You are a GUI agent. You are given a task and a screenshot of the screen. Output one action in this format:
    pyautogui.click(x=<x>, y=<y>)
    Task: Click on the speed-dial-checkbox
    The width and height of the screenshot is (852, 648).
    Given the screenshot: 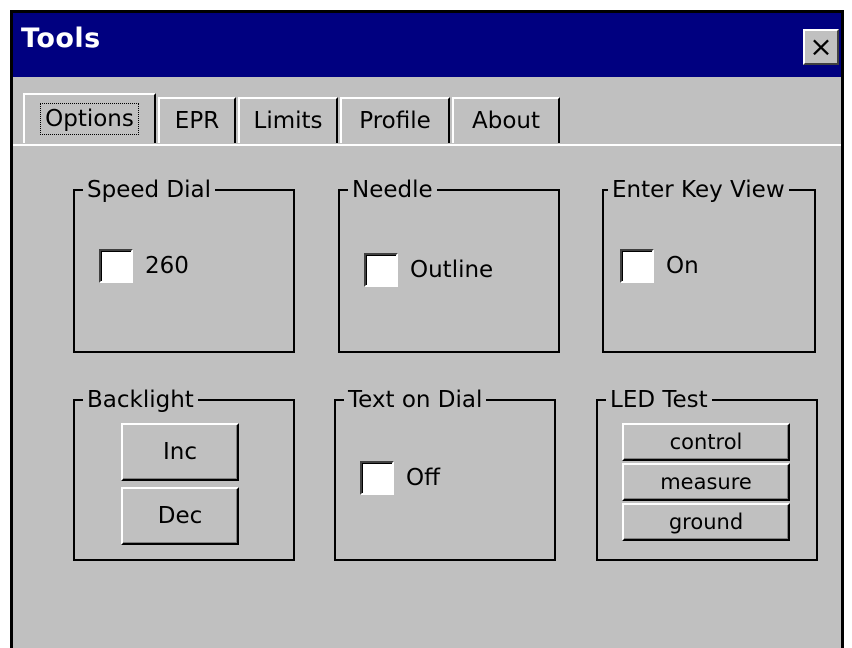 What is the action you would take?
    pyautogui.click(x=116, y=266)
    